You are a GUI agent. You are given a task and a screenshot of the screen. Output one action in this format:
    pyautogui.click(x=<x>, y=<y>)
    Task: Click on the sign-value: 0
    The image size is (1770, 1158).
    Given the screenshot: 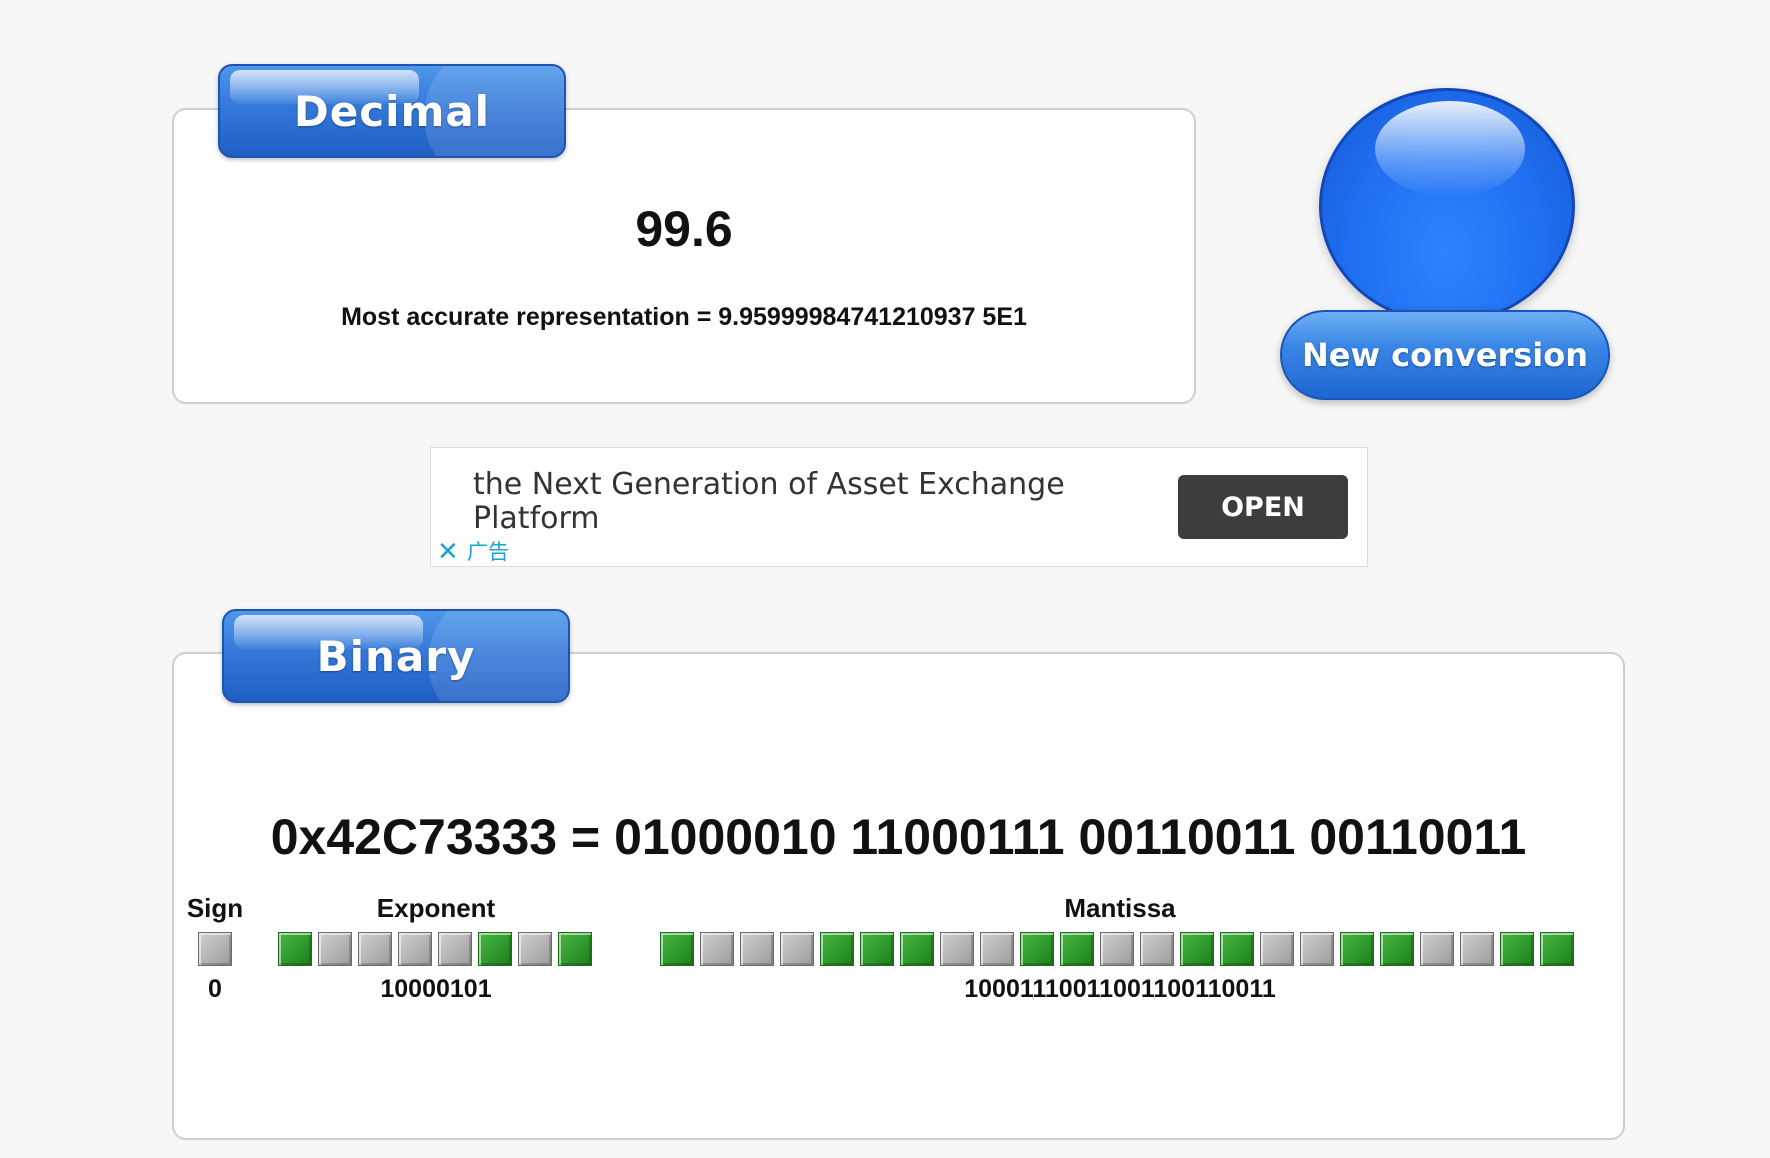 What is the action you would take?
    pyautogui.click(x=215, y=989)
    